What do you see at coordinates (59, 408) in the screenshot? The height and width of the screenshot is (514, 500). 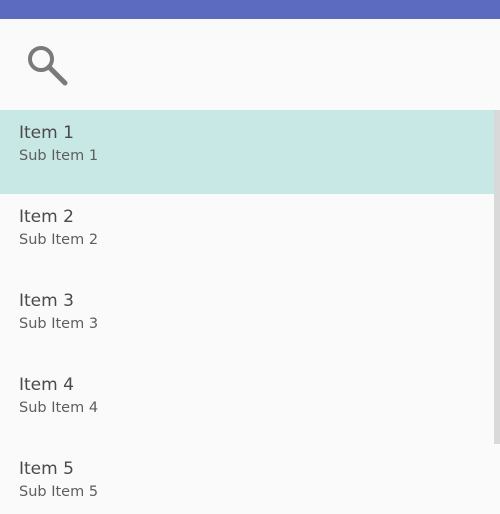 I see `list-item-subtitle: Sub Item 4` at bounding box center [59, 408].